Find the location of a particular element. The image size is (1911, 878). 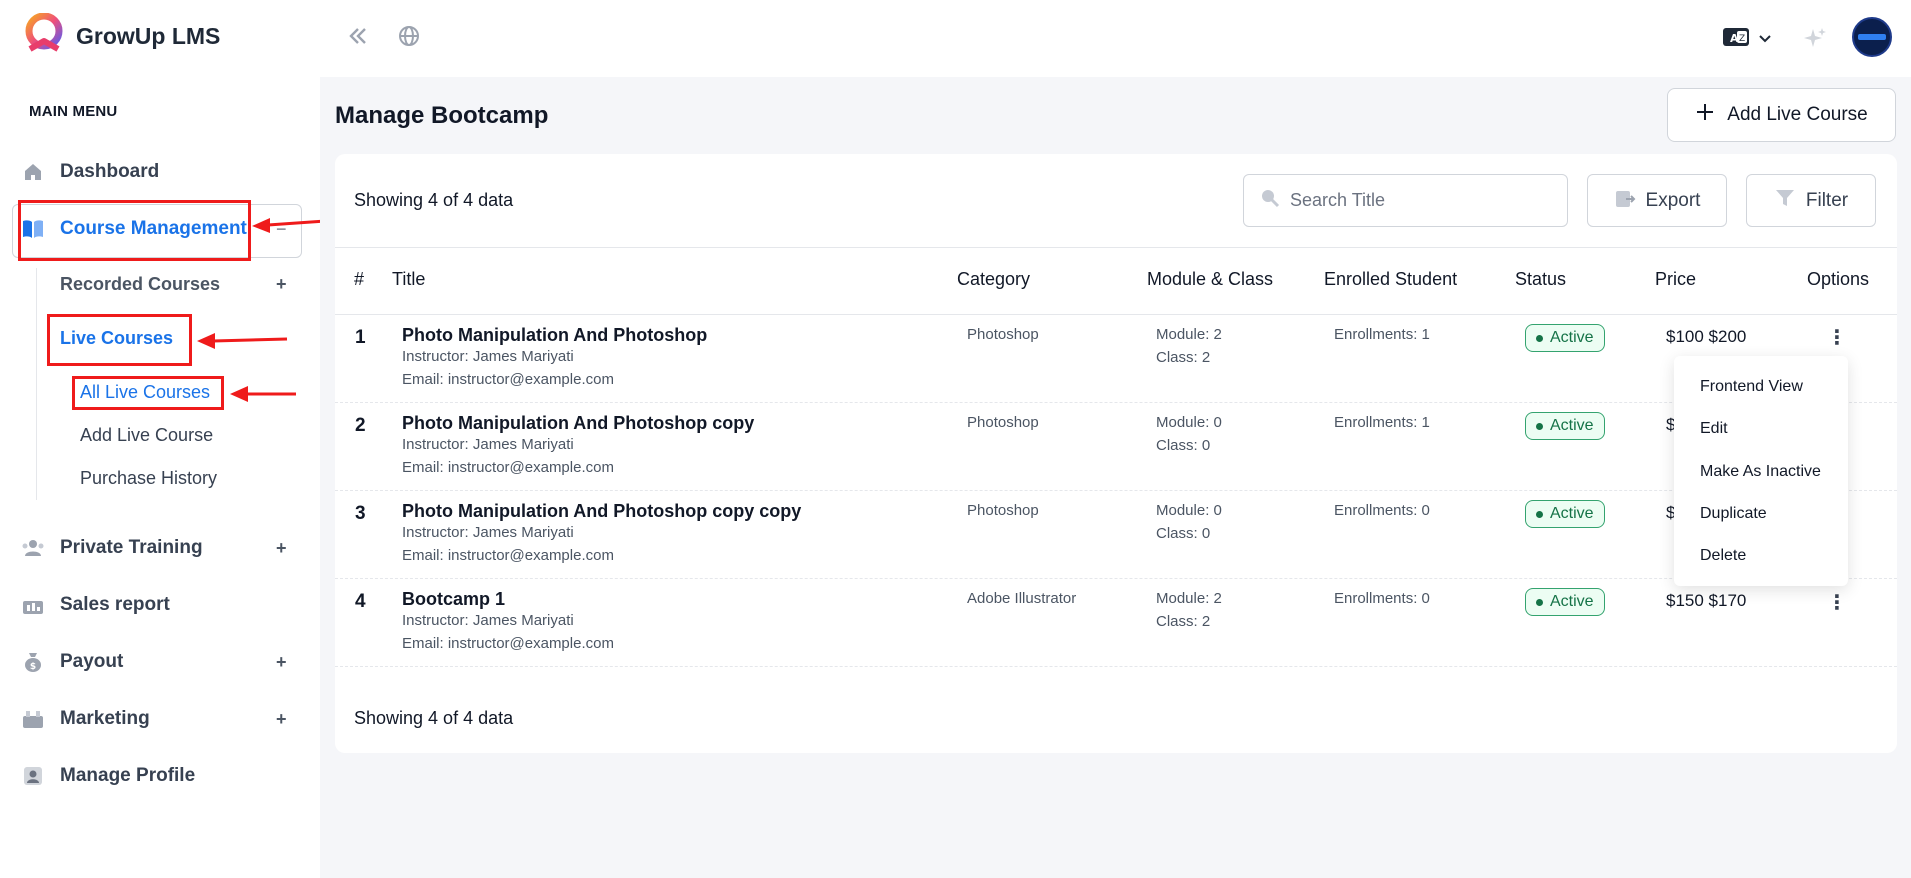

search-input is located at coordinates (1420, 200).